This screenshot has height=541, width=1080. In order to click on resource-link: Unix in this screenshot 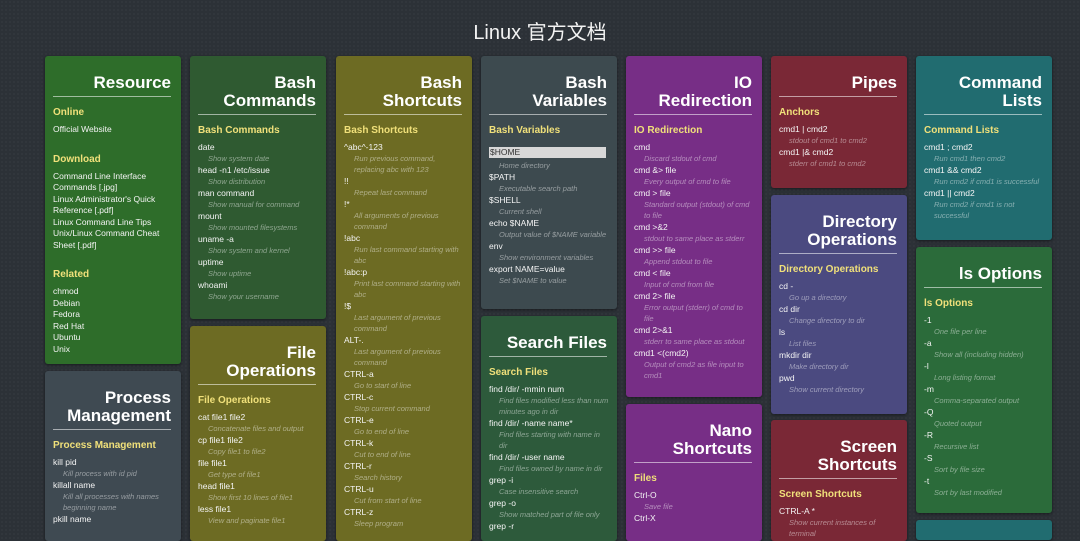, I will do `click(113, 350)`.